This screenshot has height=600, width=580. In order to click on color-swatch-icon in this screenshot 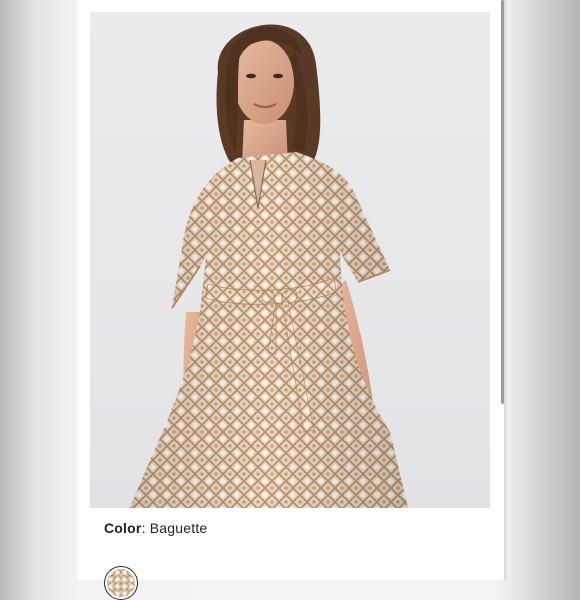, I will do `click(121, 583)`.